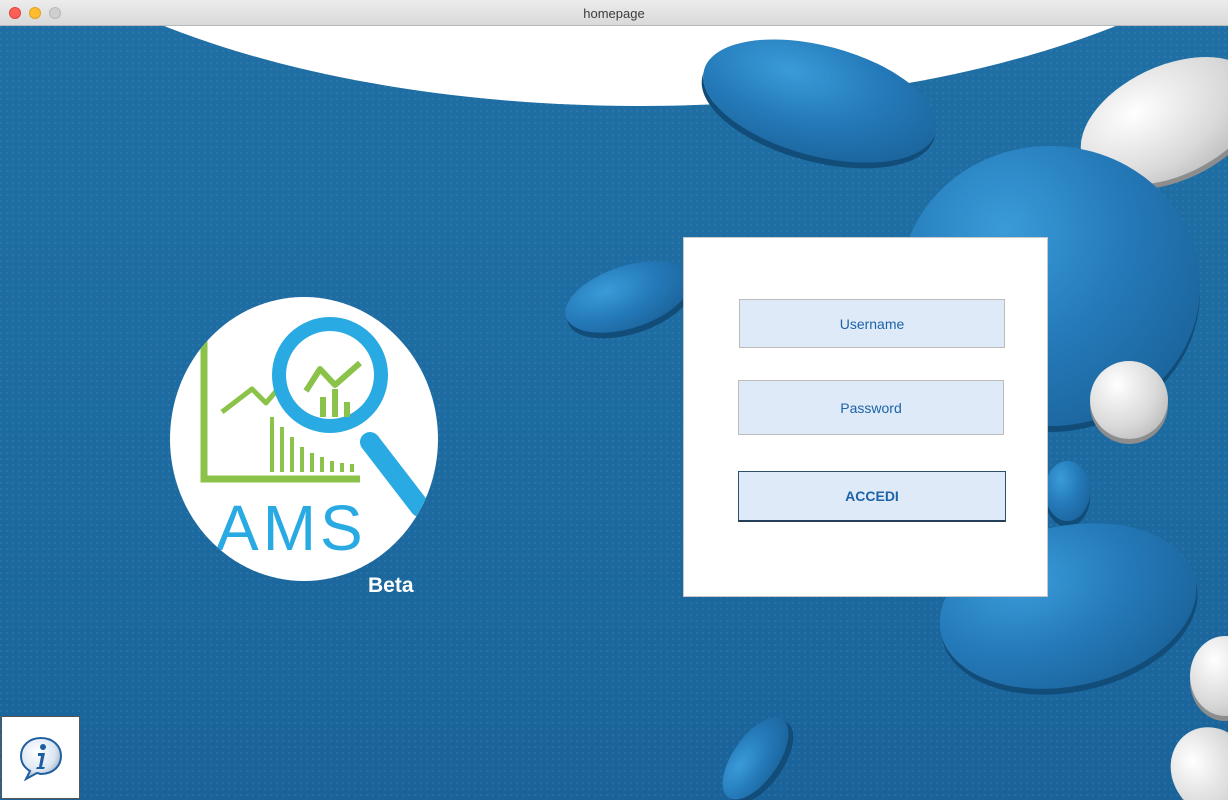 This screenshot has width=1228, height=800. Describe the element at coordinates (291, 528) in the screenshot. I see `logo-wordmark: AMS` at that location.